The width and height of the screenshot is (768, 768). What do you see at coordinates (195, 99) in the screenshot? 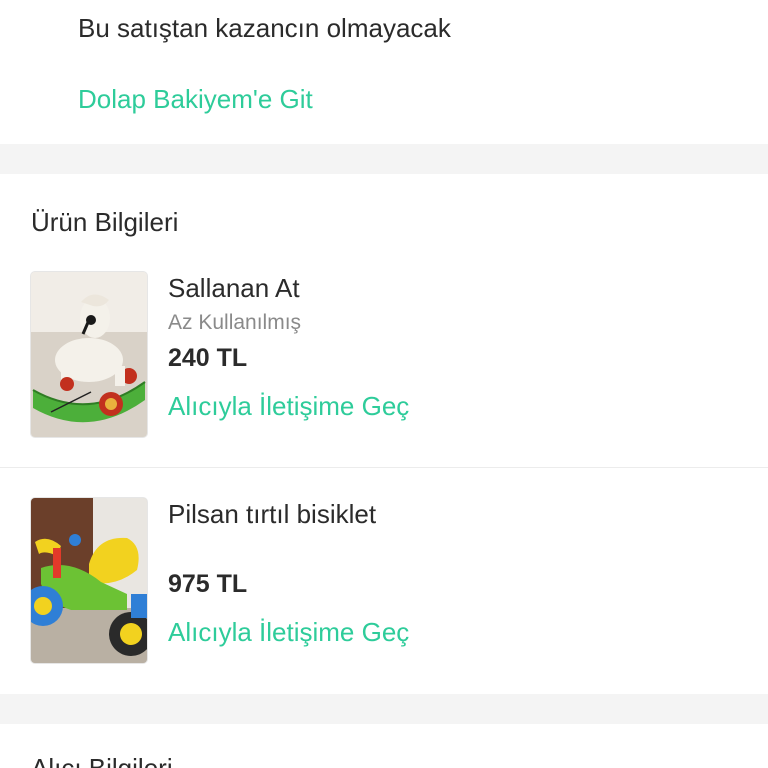
I see `go-to-balance-link: Dolap Bakiyem'e Git` at bounding box center [195, 99].